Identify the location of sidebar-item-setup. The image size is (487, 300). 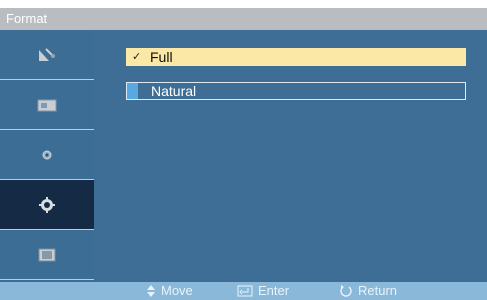
(47, 55).